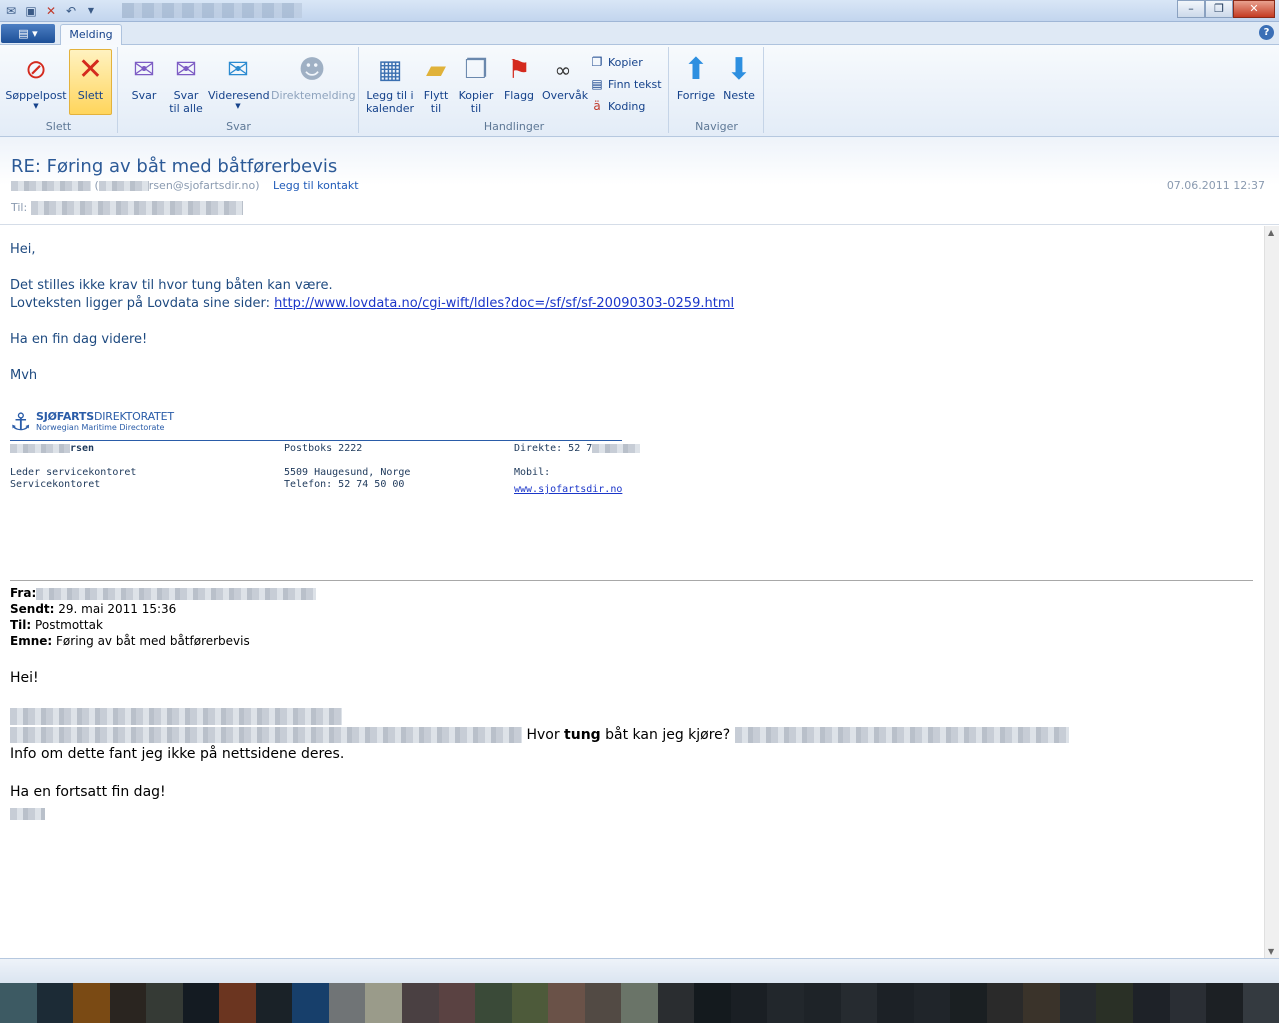 This screenshot has width=1279, height=1023. Describe the element at coordinates (514, 126) in the screenshot. I see `group-label-handlinger: Handlinger` at that location.